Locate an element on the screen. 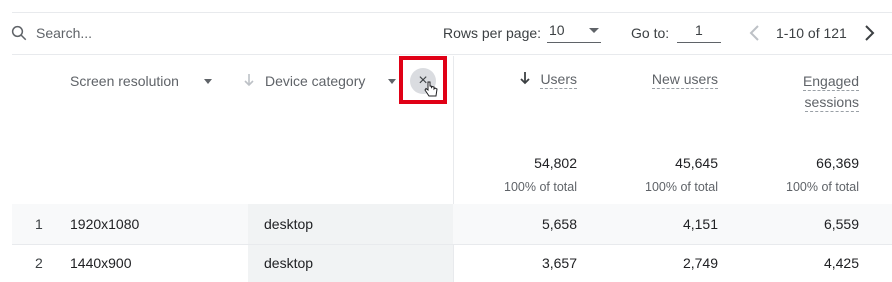 The width and height of the screenshot is (892, 282). cell-engaged-sessions: 6,559 is located at coordinates (841, 224).